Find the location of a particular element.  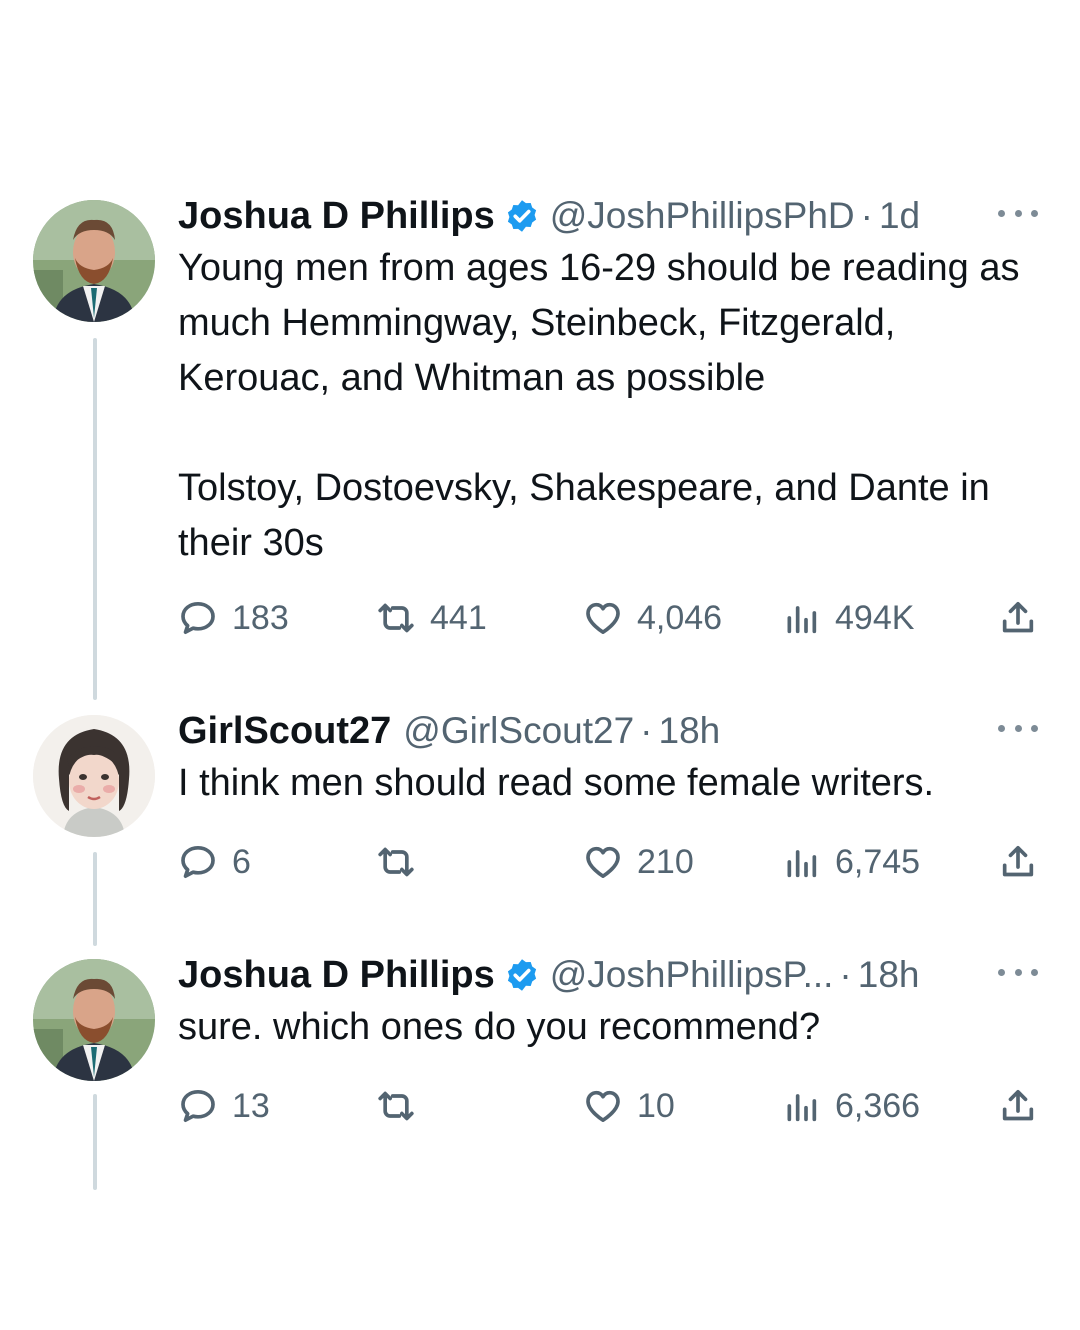

like-count: 210 is located at coordinates (665, 861).